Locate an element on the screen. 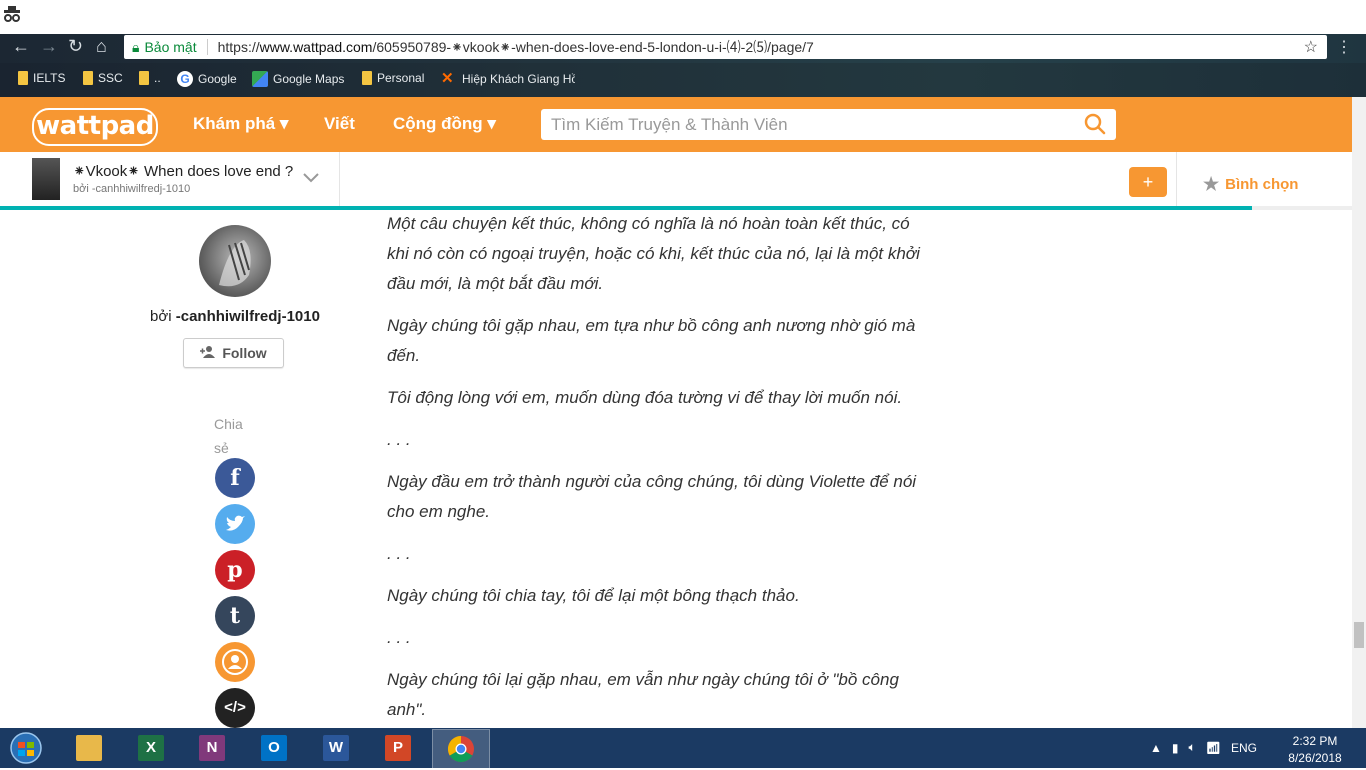  share-label: Chia sẻ is located at coordinates (228, 436).